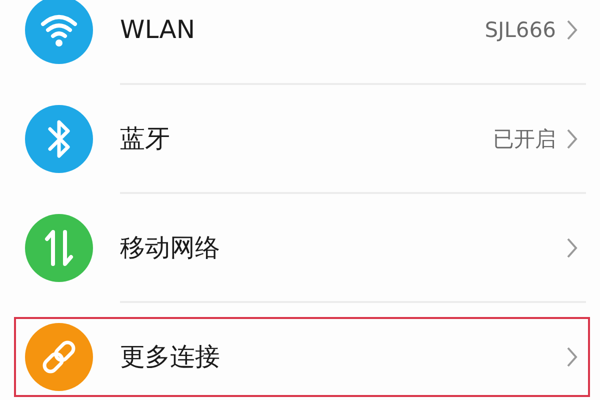 The width and height of the screenshot is (600, 400). I want to click on setting-label: 更多连接, so click(170, 357).